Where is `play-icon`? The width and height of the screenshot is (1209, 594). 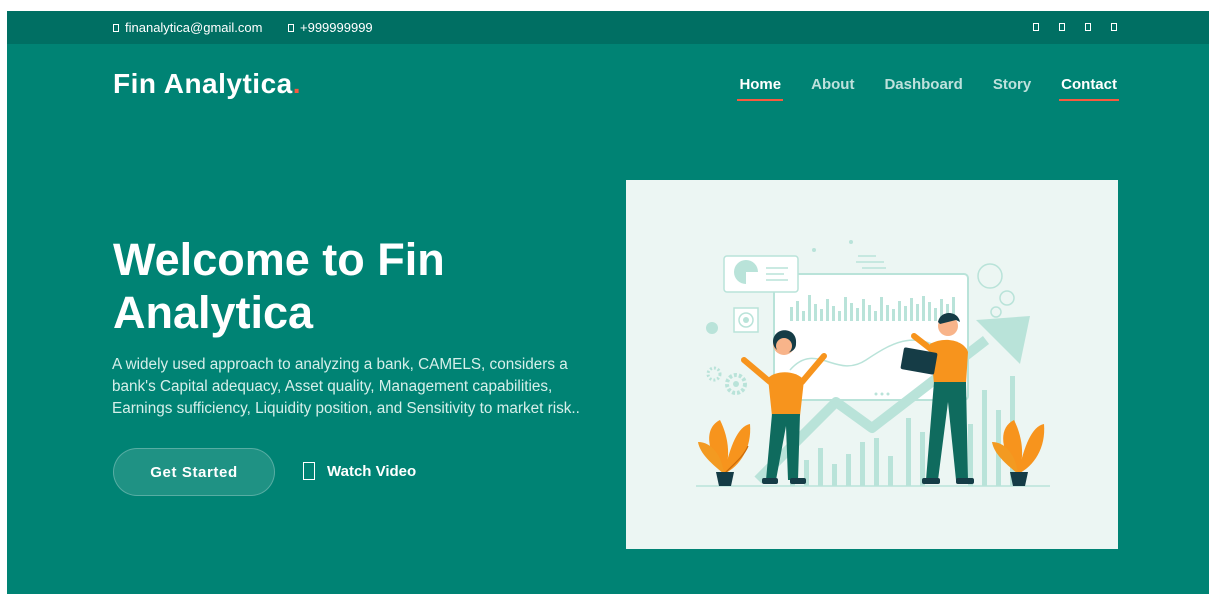 play-icon is located at coordinates (309, 471).